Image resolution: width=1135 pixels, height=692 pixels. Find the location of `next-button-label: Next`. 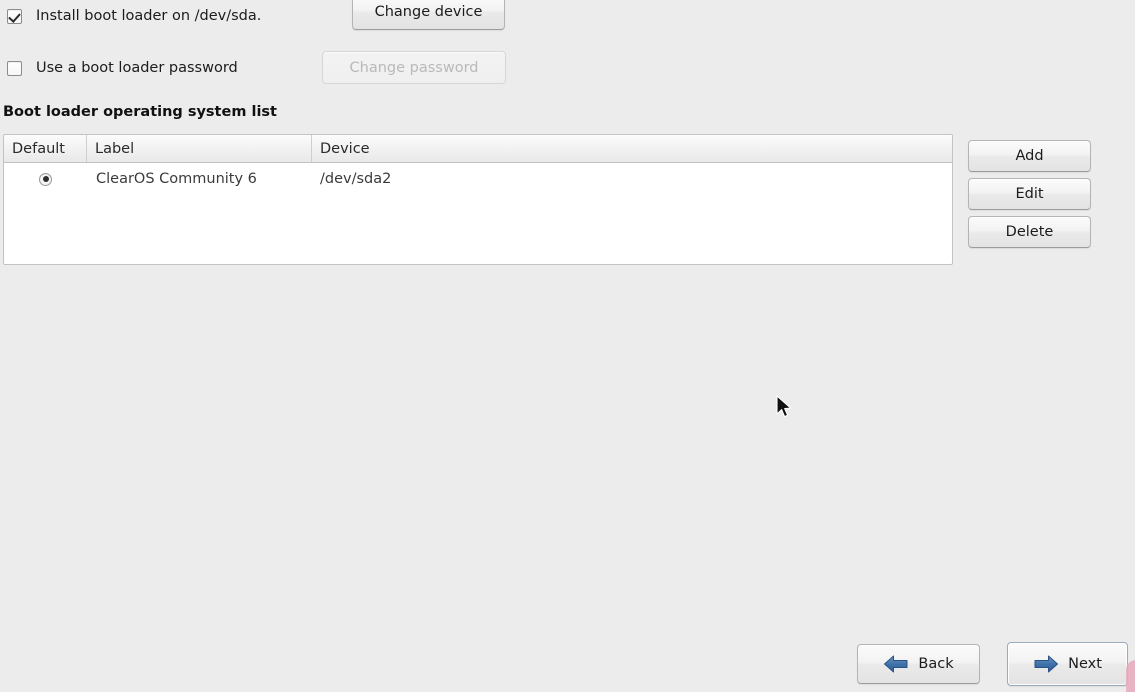

next-button-label: Next is located at coordinates (1085, 664).